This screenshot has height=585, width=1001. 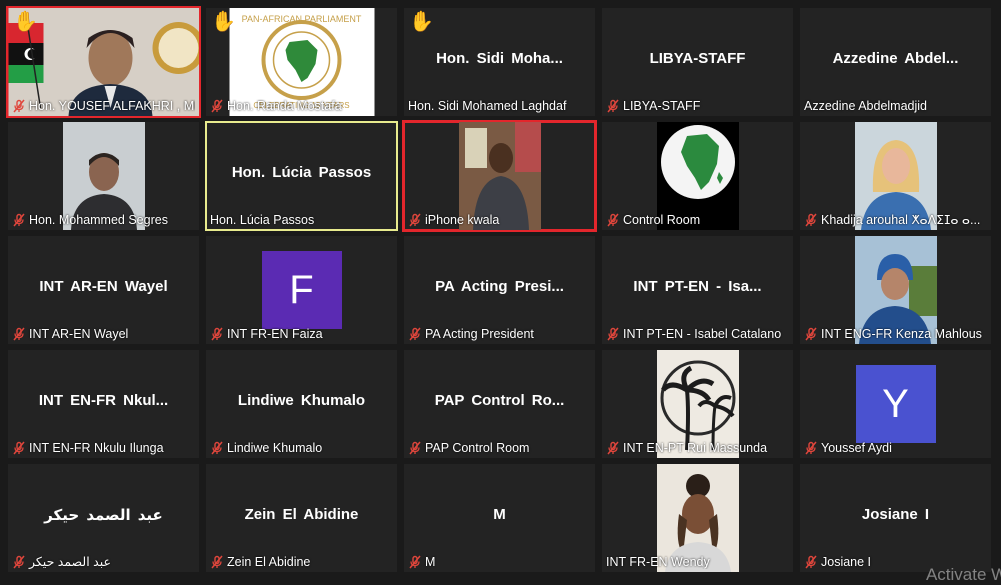 I want to click on participant-tile: PA Acting Presi... PA Acting President, so click(x=499, y=290).